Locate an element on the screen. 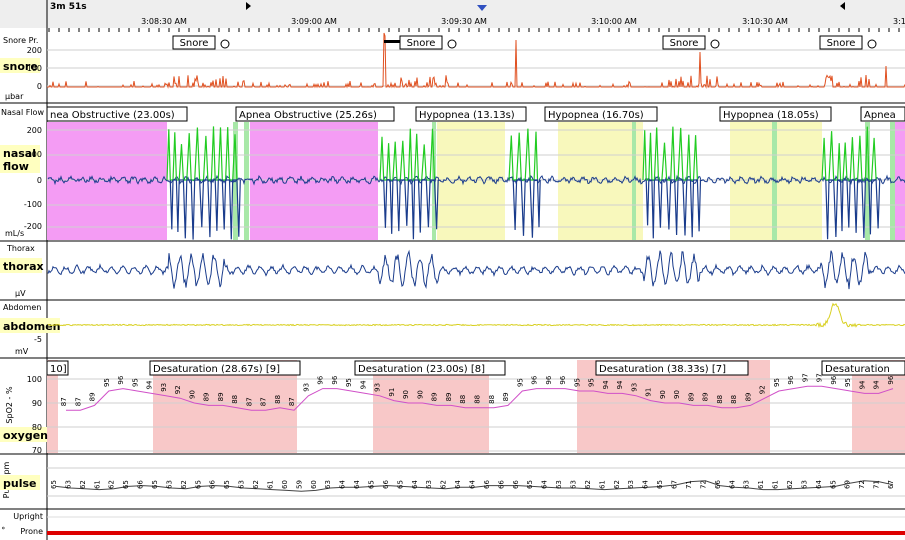 This screenshot has width=905, height=540. spo2-tick-90: 90 is located at coordinates (37, 403).